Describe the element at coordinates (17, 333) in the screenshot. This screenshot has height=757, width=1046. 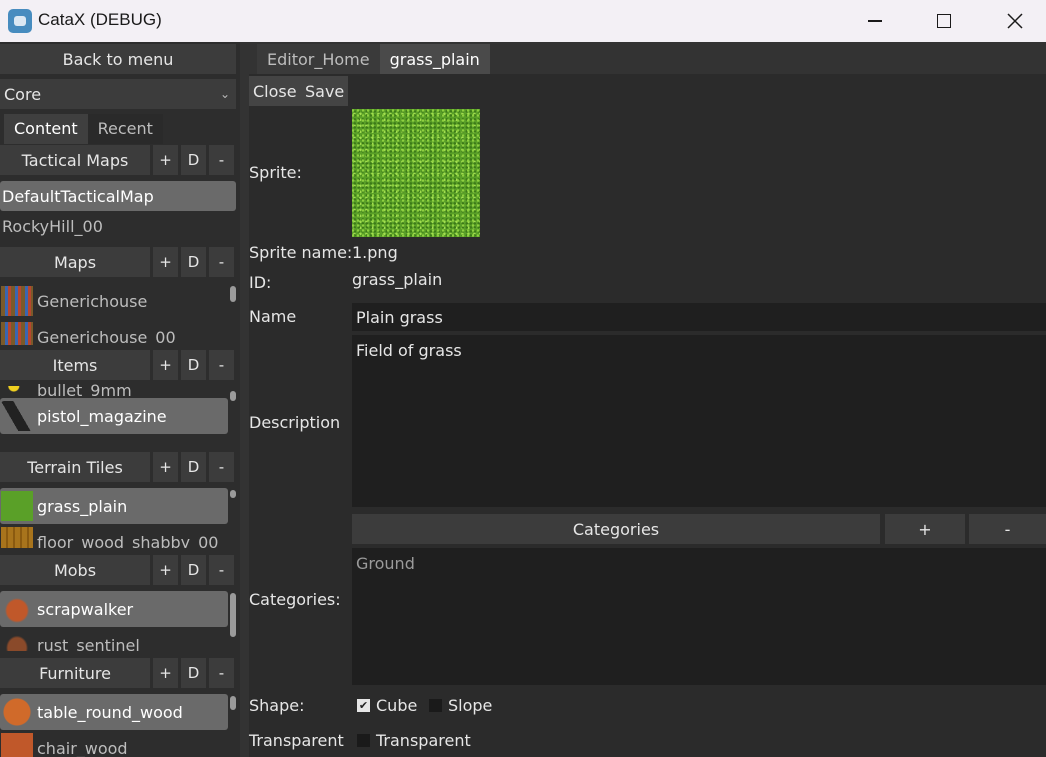
I see `map-thumbnail` at that location.